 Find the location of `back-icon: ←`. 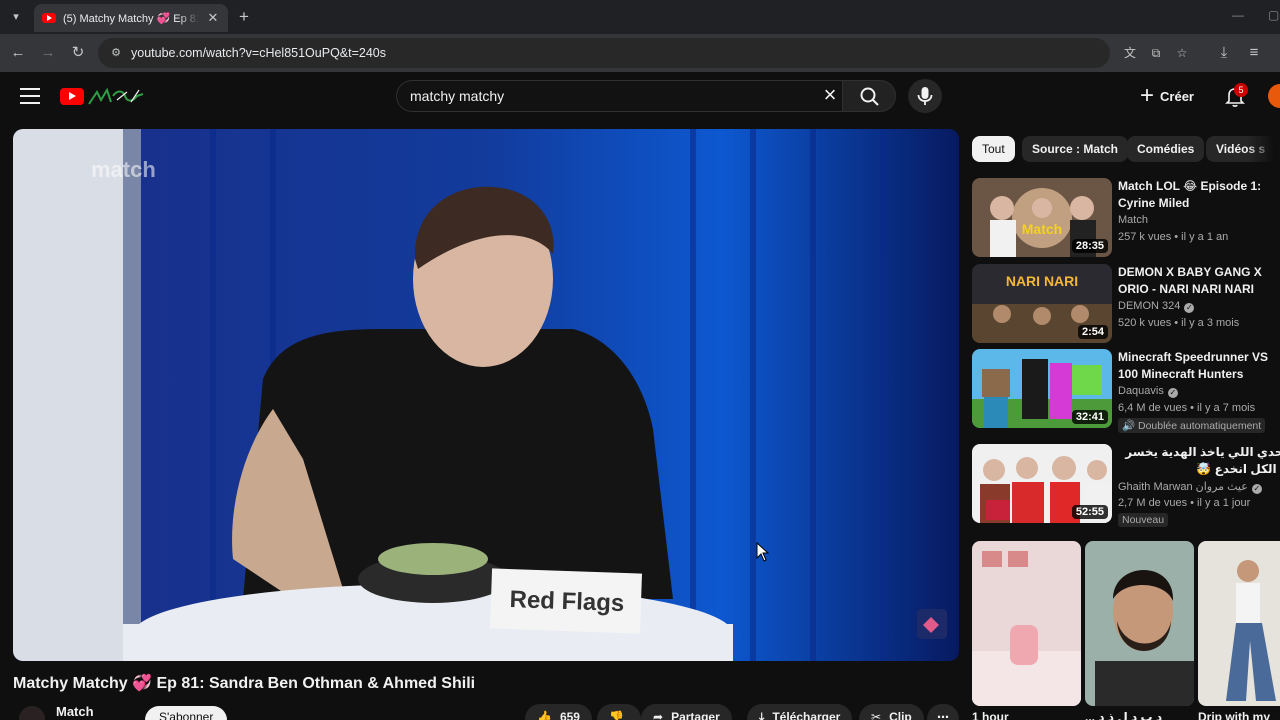

back-icon: ← is located at coordinates (18, 53).